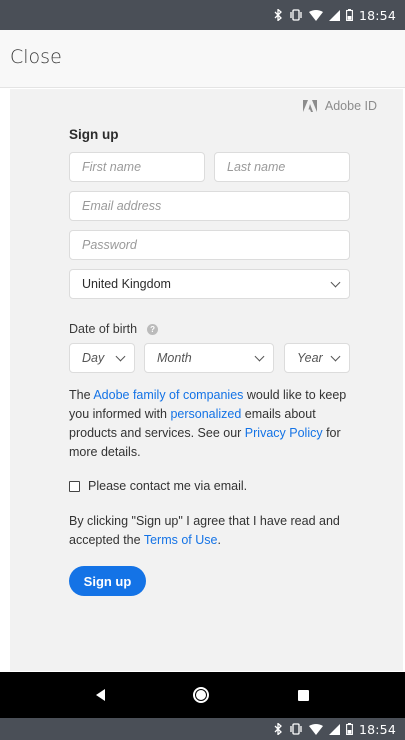 This screenshot has height=740, width=405. Describe the element at coordinates (209, 358) in the screenshot. I see `dob-month-select: Month` at that location.